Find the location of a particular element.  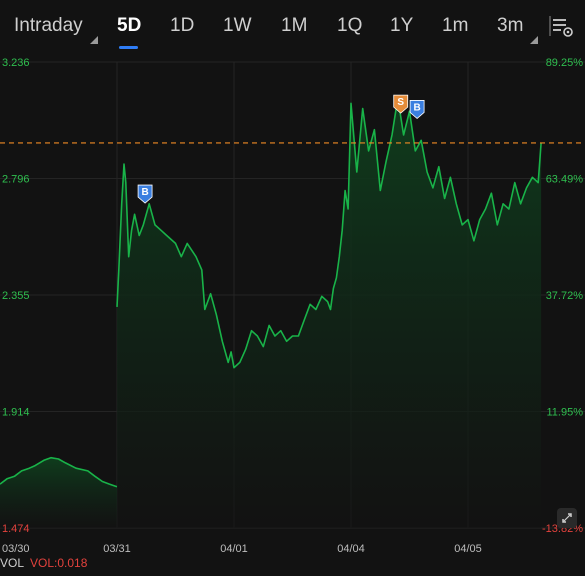

y-tick-label-right: 11.95% is located at coordinates (565, 413).